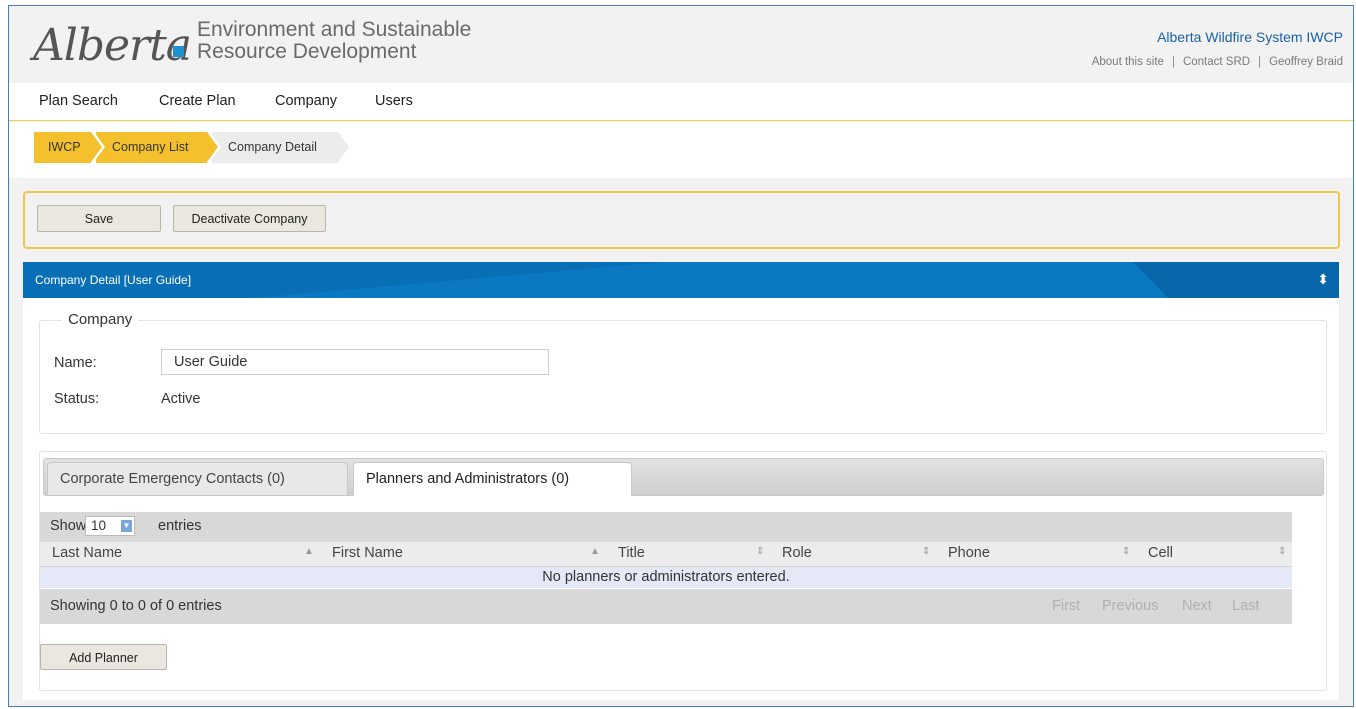  What do you see at coordinates (68, 526) in the screenshot?
I see `show-label: Show` at bounding box center [68, 526].